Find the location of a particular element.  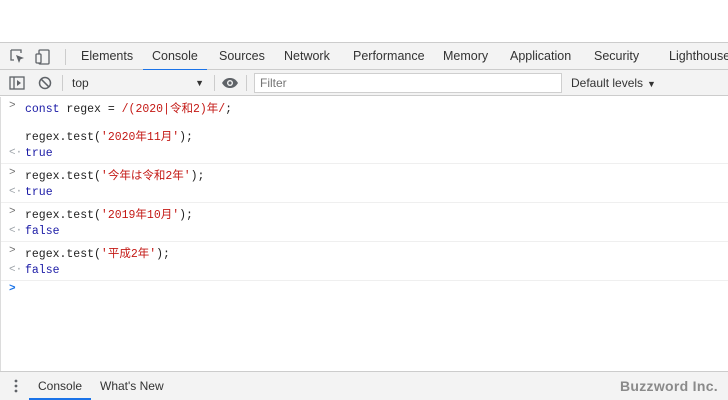

tab-memory: Memory is located at coordinates (465, 56).